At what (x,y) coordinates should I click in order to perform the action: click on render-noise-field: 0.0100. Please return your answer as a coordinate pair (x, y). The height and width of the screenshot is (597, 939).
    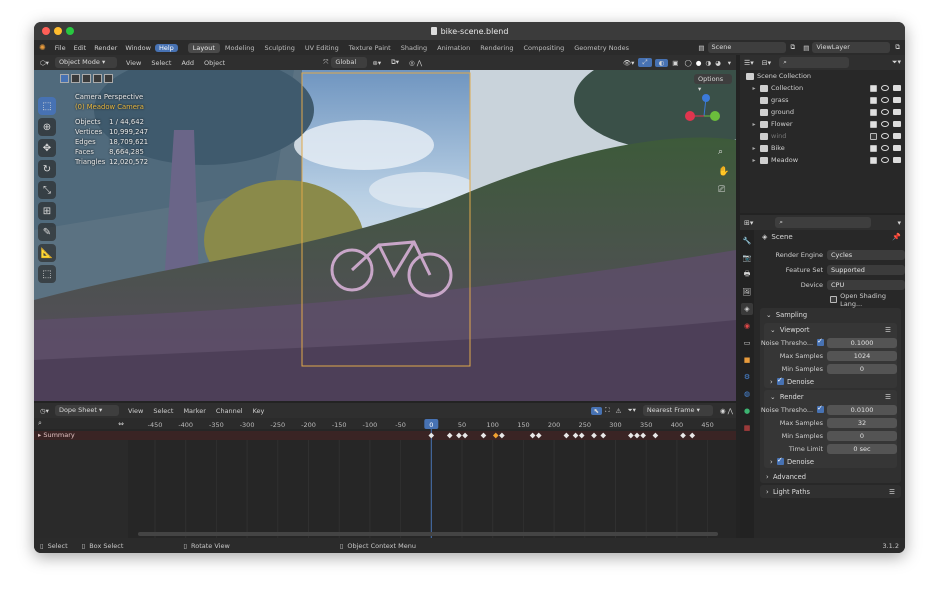
    Looking at the image, I should click on (862, 409).